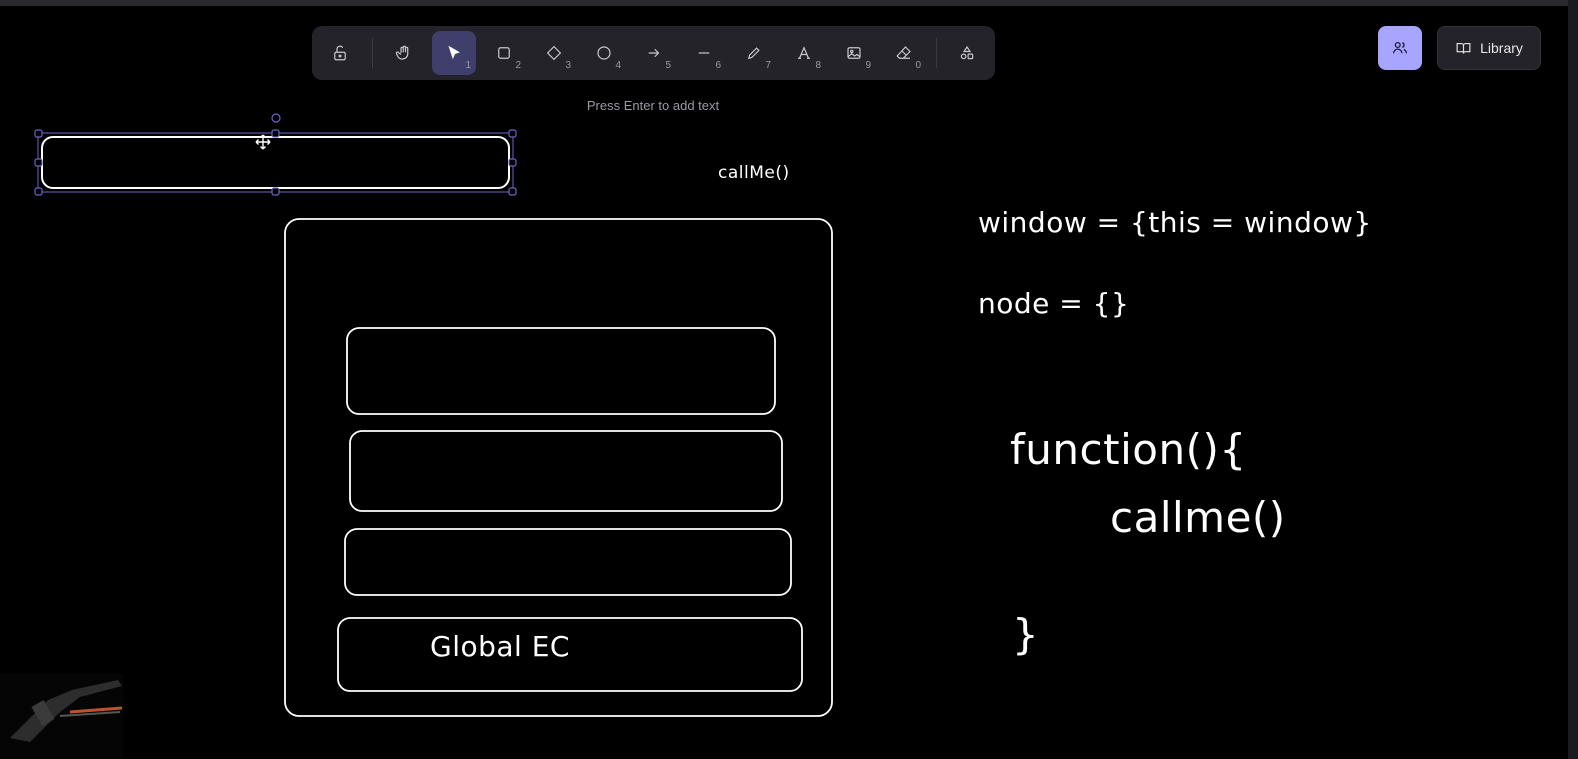  What do you see at coordinates (1025, 634) in the screenshot?
I see `close-brace-text: }` at bounding box center [1025, 634].